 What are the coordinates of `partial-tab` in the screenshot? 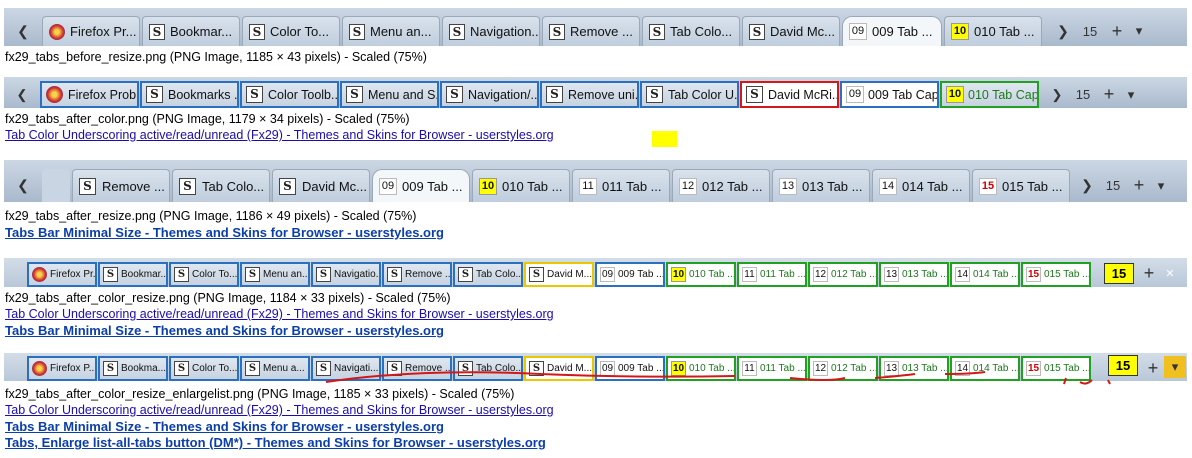 It's located at (56, 185).